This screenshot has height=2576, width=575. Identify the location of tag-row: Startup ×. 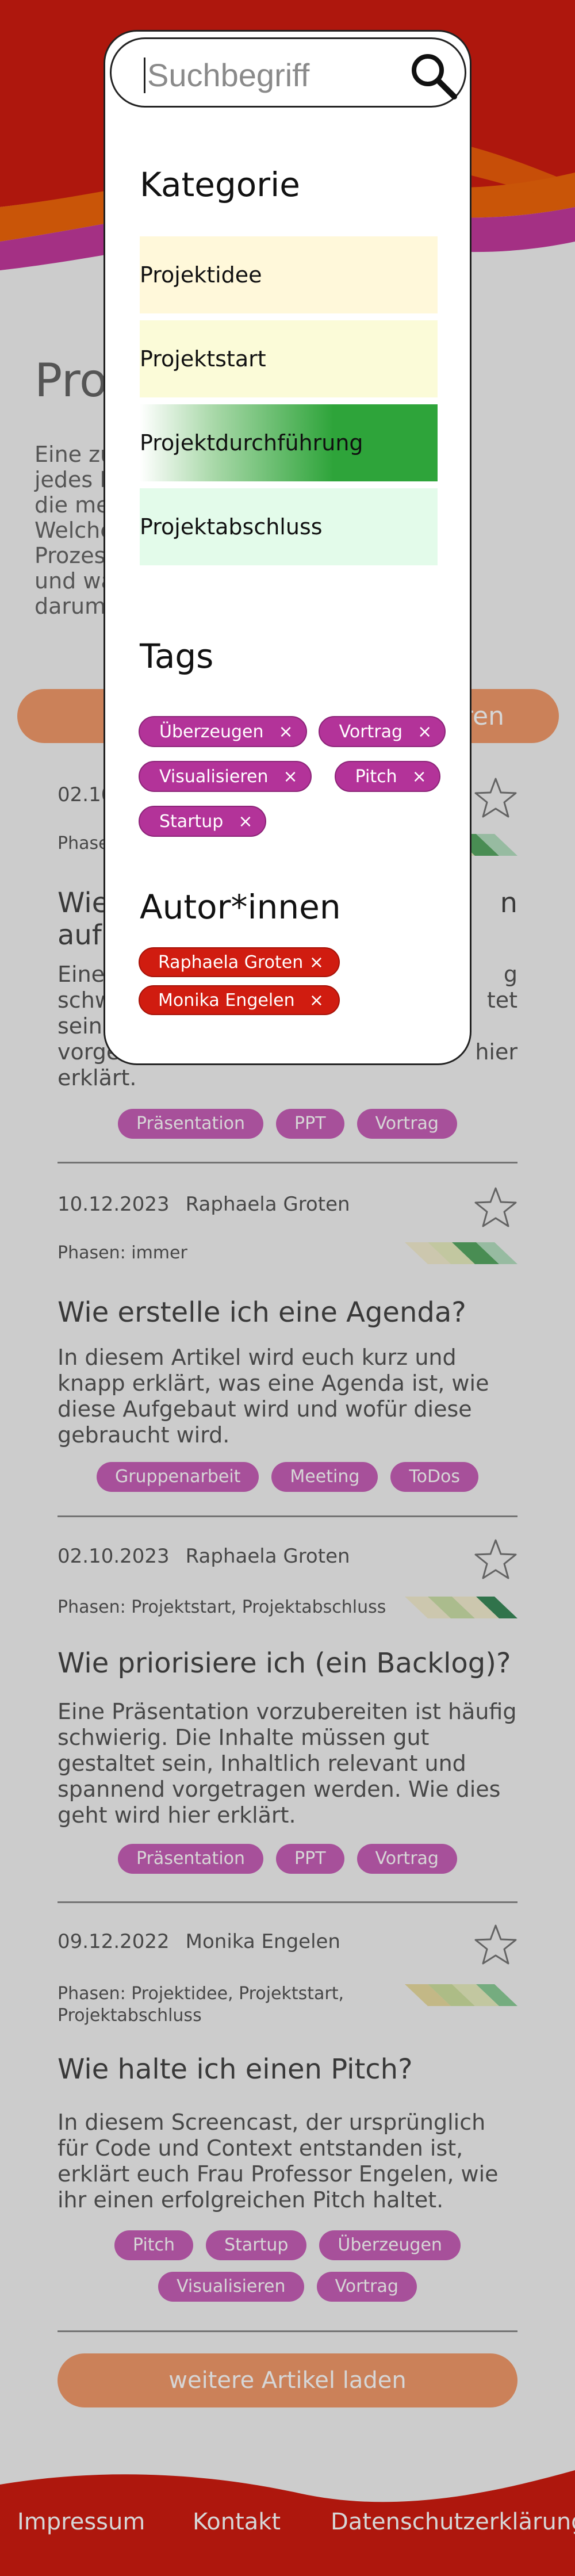
(294, 821).